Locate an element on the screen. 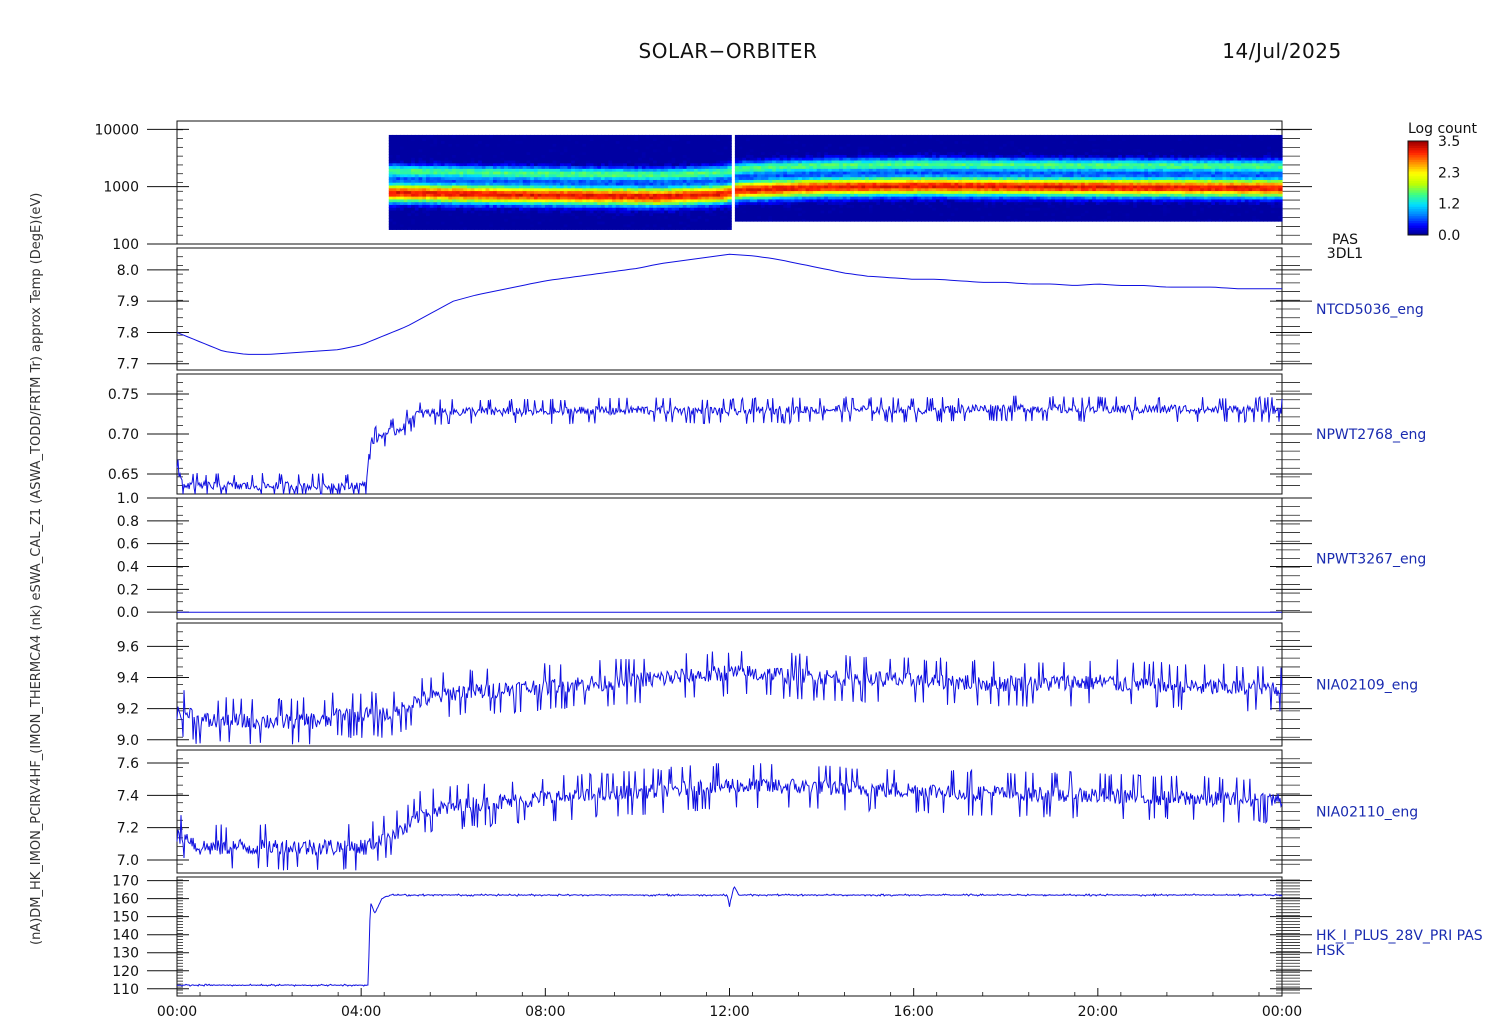 This screenshot has width=1512, height=1020. colorbar-tick-label: 3.5 is located at coordinates (1449, 142).